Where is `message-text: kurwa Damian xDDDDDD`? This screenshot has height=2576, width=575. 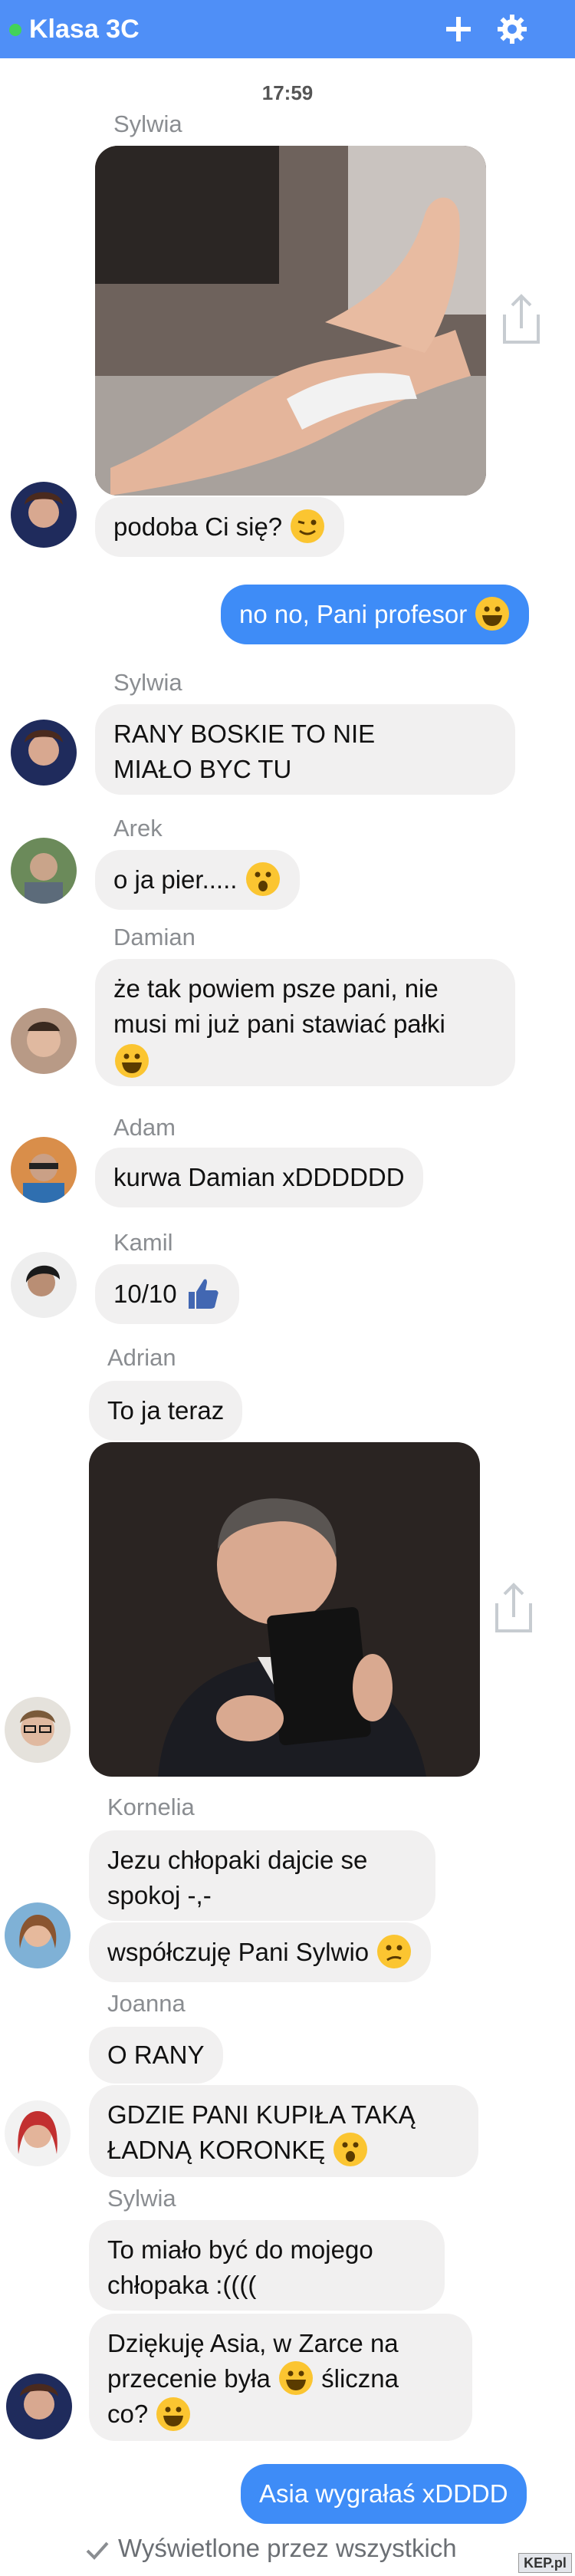 message-text: kurwa Damian xDDDDDD is located at coordinates (259, 1177).